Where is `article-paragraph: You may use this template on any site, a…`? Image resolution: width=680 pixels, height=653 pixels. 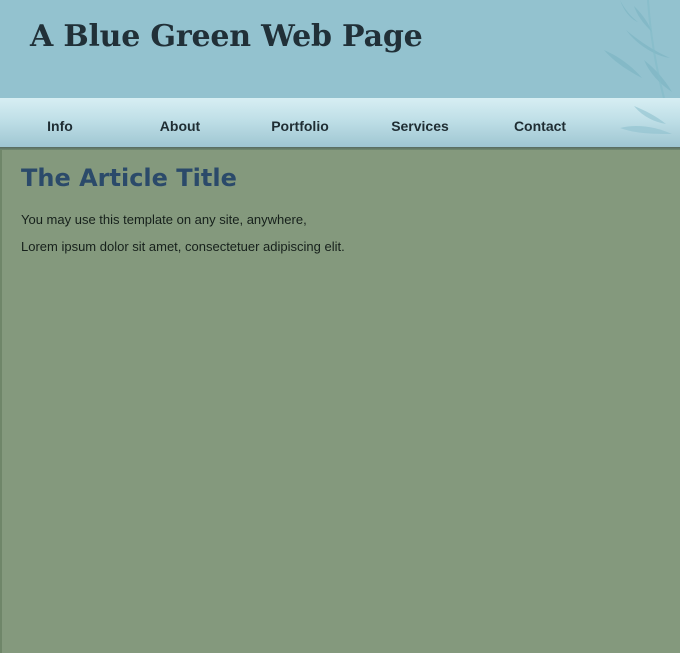 article-paragraph: You may use this template on any site, a… is located at coordinates (164, 219).